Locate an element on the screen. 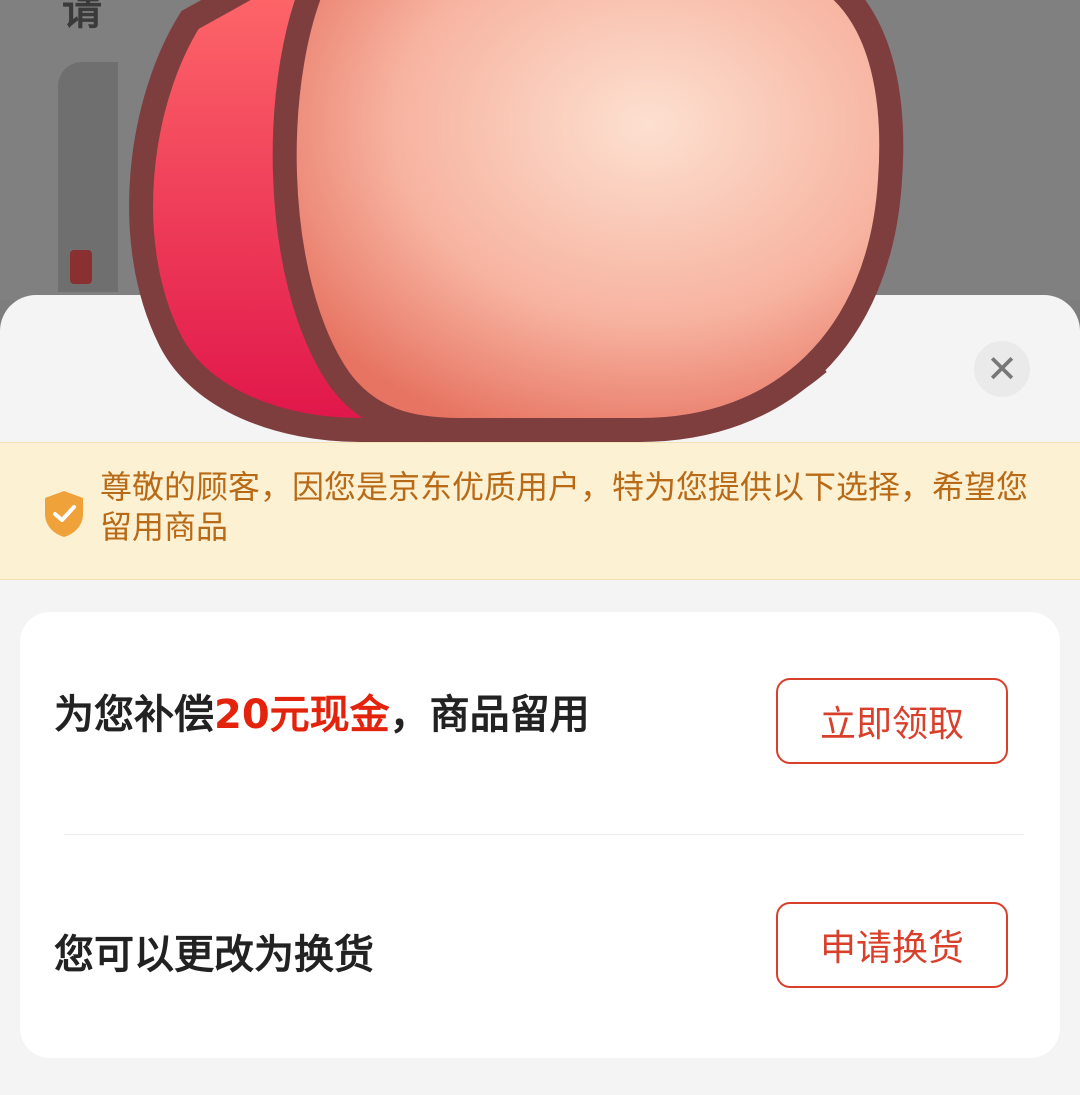  notice-text: 尊敬的顾客，因您是京东优质用户，特为您提供以下选择，希望您留用商品 is located at coordinates (564, 507).